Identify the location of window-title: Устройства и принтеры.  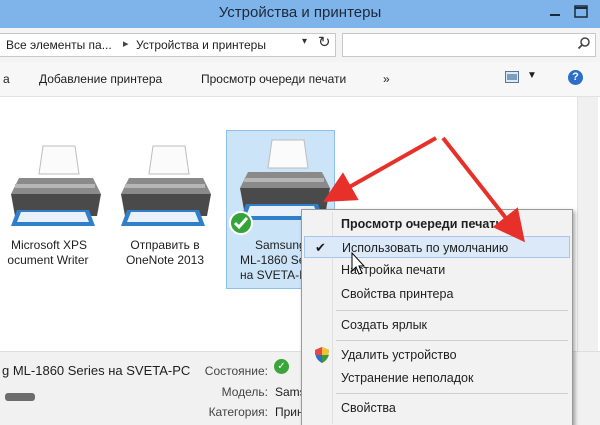
(300, 12).